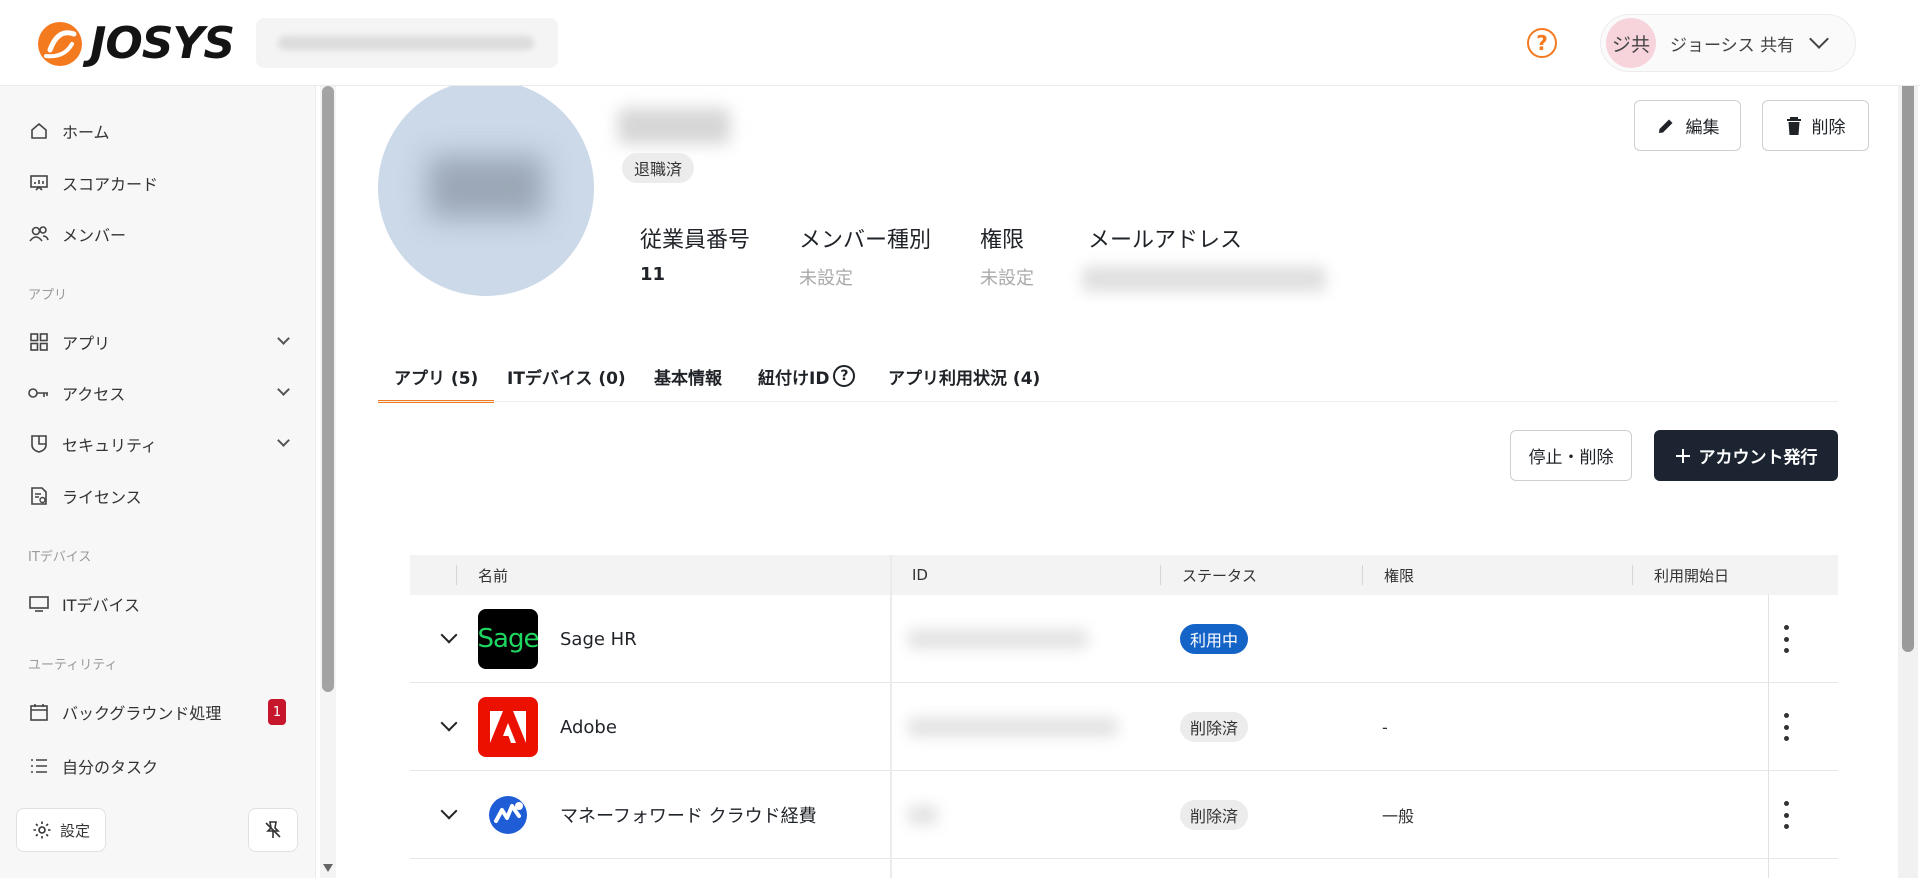  I want to click on sidebar-scrollbar-thumb, so click(328, 389).